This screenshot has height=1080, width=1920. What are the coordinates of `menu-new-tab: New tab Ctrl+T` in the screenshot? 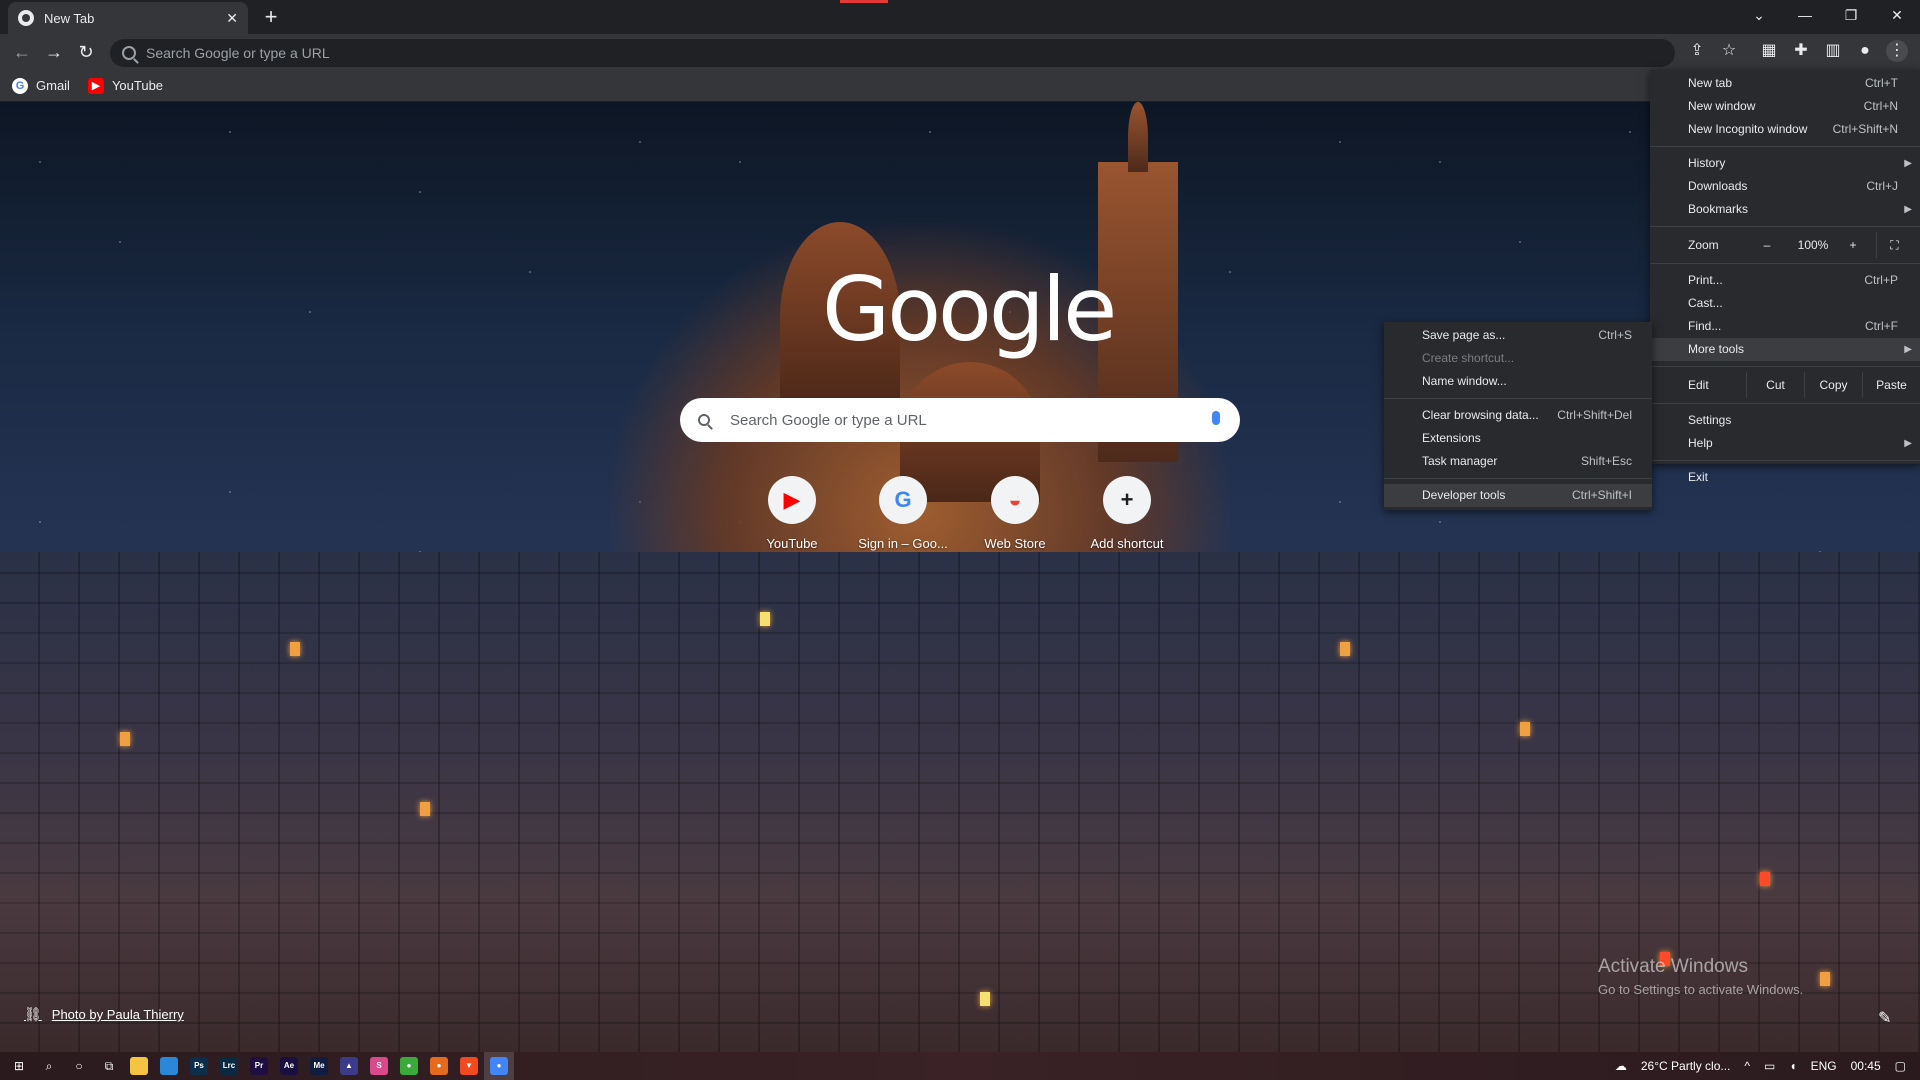 It's located at (1785, 83).